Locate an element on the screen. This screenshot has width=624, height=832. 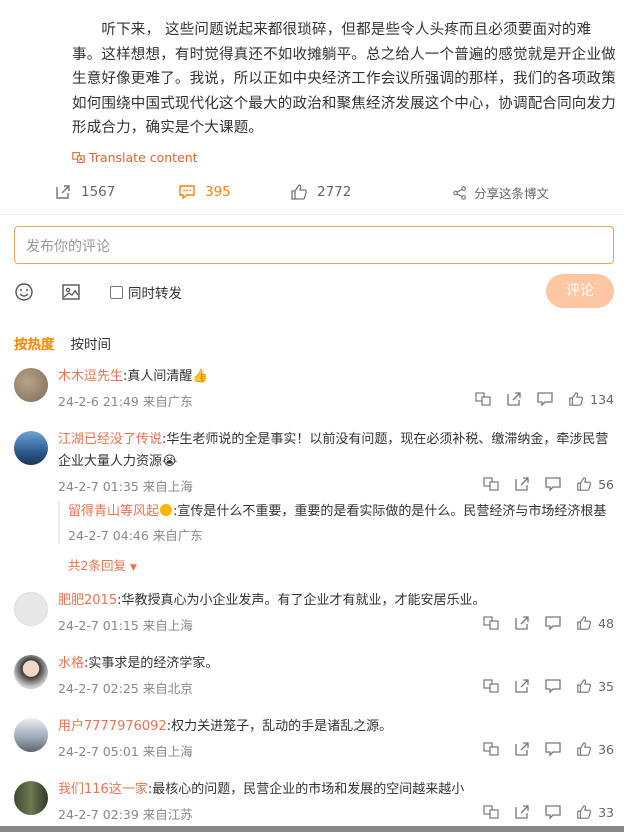
repost-checkbox: 同时转发 is located at coordinates (146, 292).